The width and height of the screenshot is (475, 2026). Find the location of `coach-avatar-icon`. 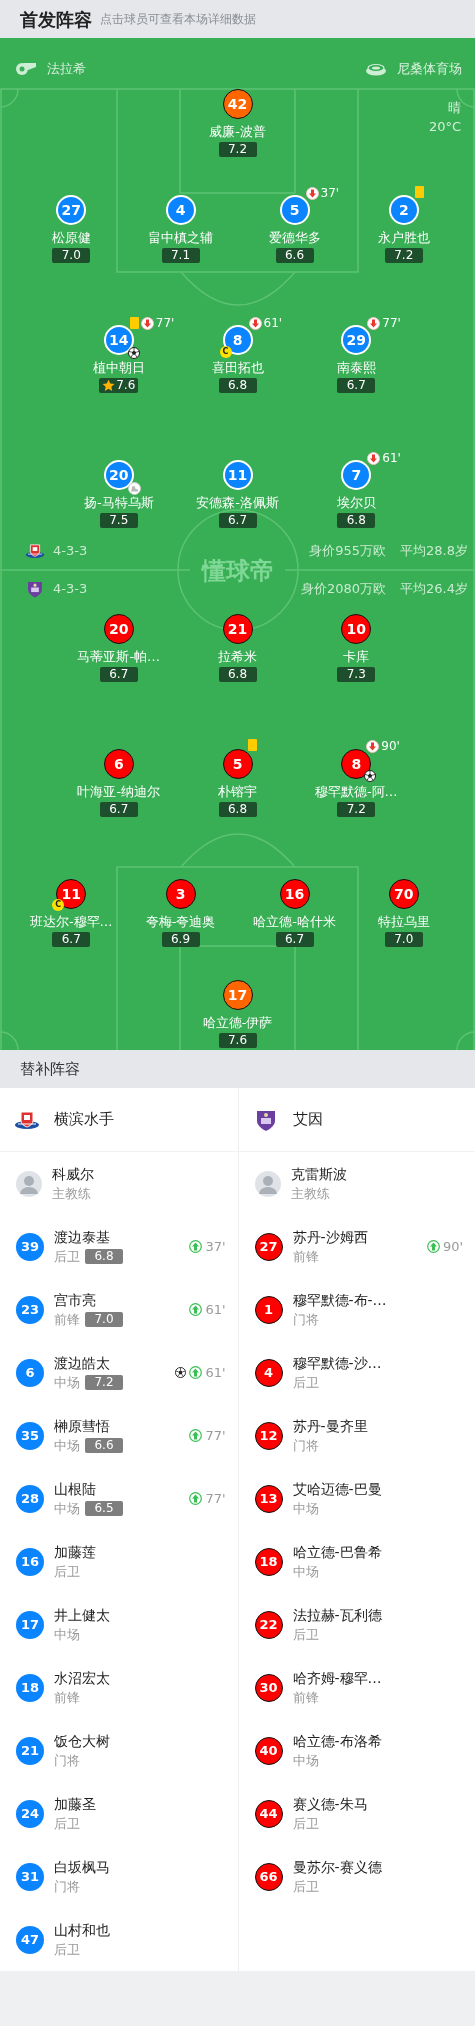

coach-avatar-icon is located at coordinates (29, 1183).